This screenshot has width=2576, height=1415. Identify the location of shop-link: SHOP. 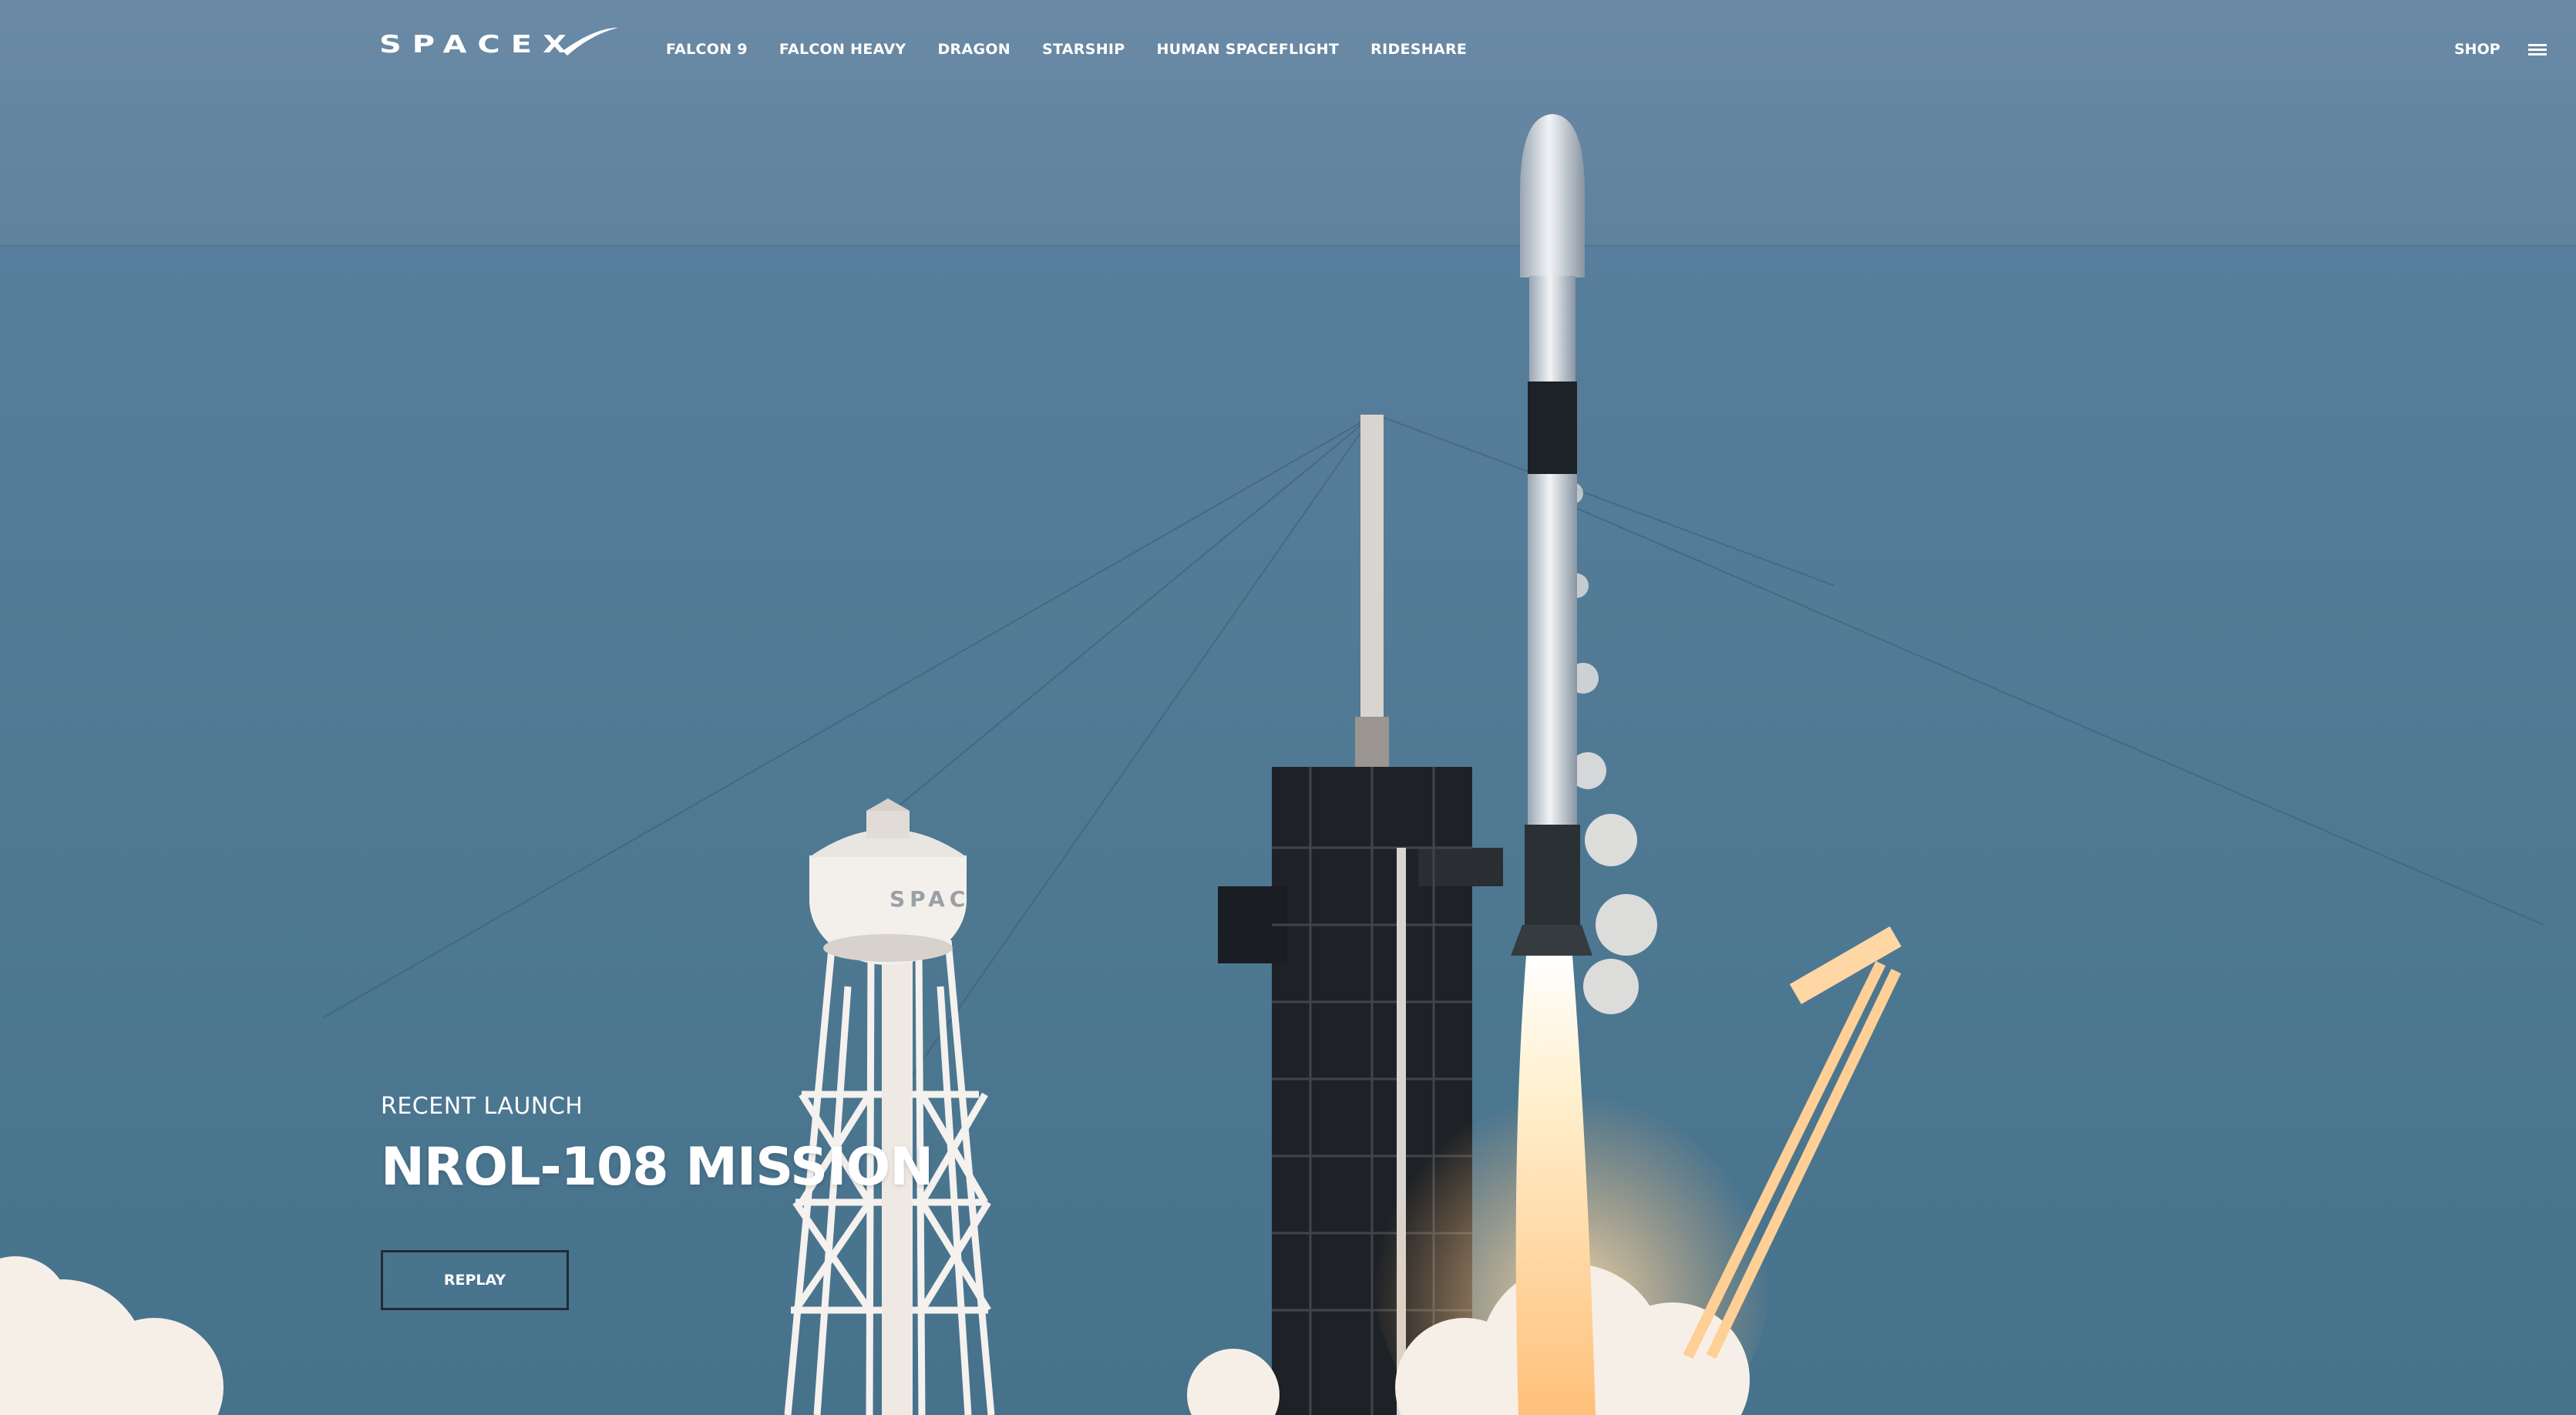
(2477, 49).